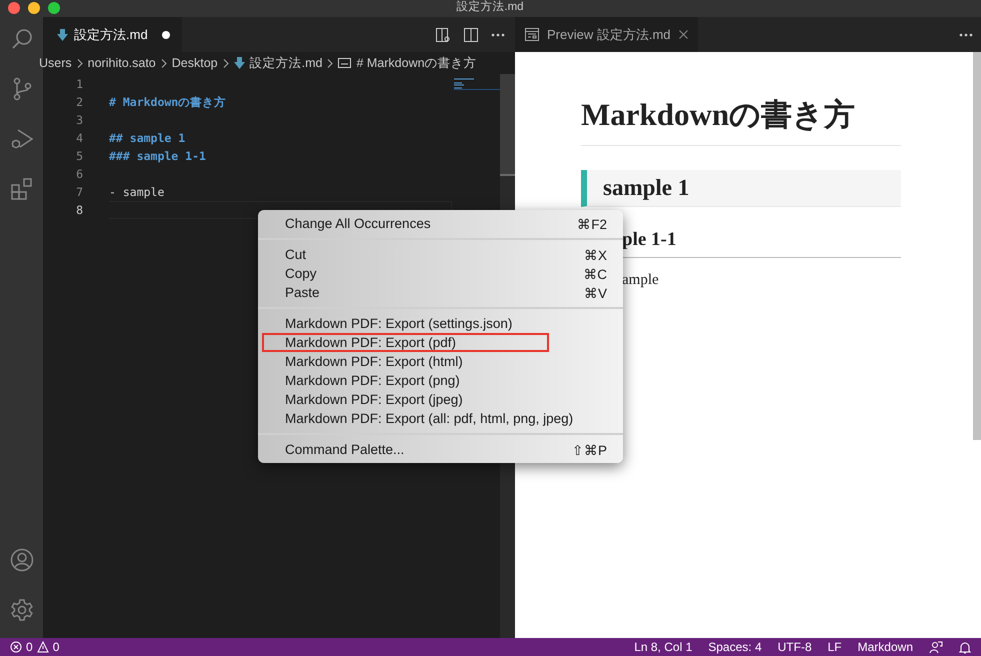 The image size is (981, 656). I want to click on breadcrumb-item: Desktop, so click(195, 63).